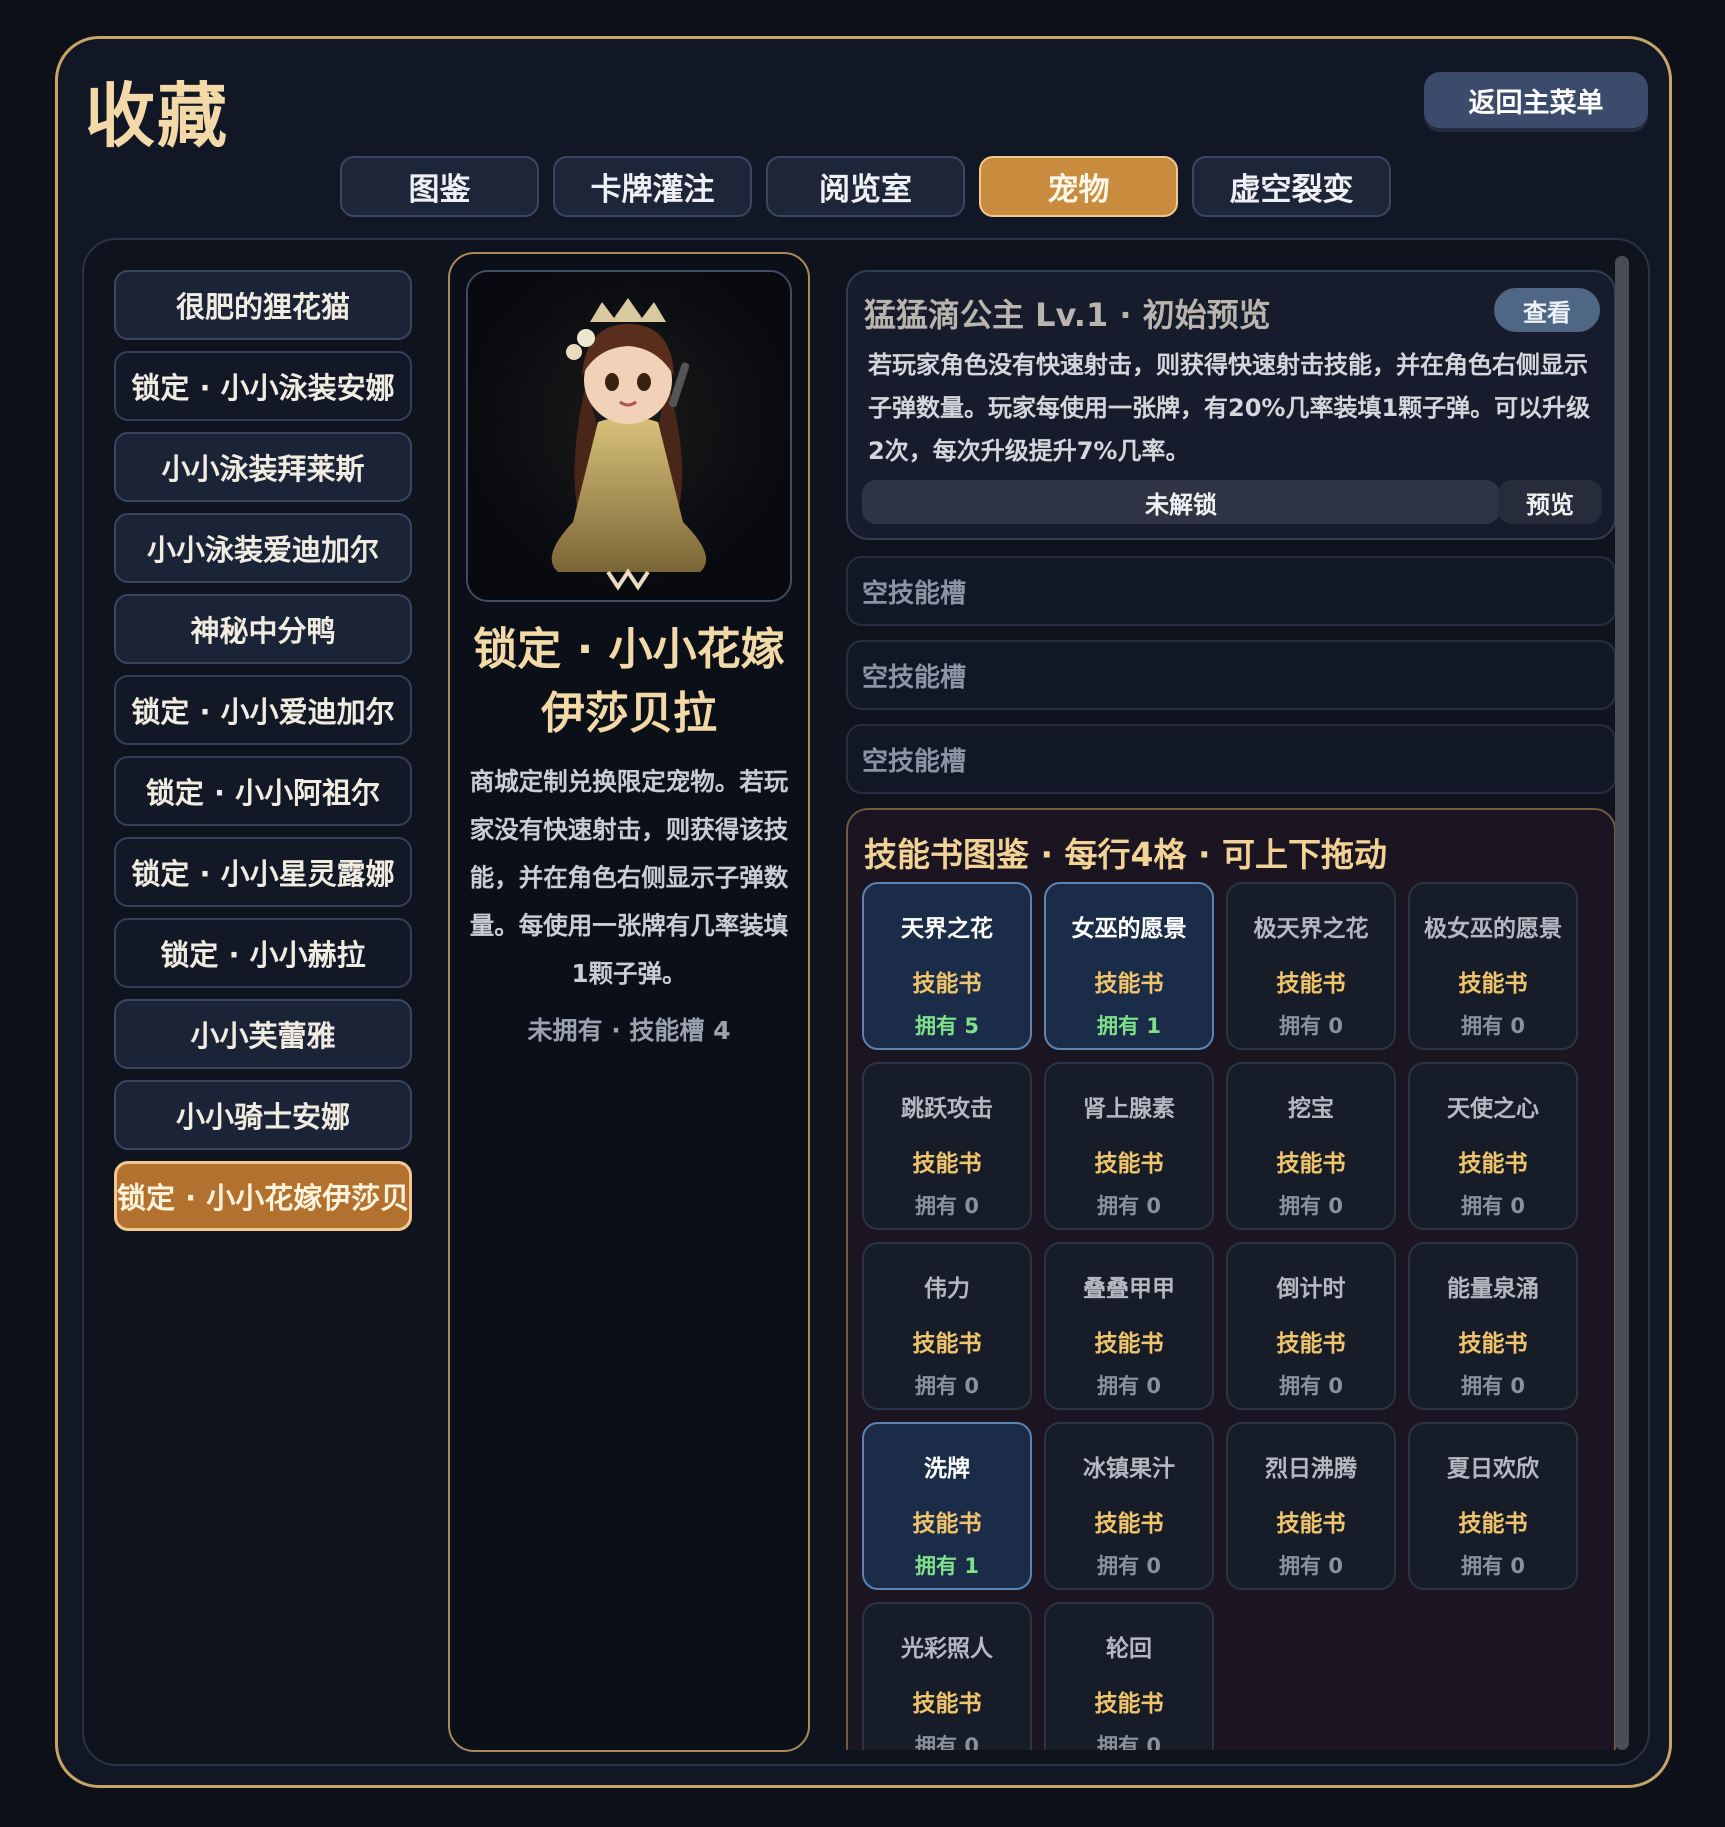  What do you see at coordinates (947, 1648) in the screenshot?
I see `skillbook-name: 光彩照人` at bounding box center [947, 1648].